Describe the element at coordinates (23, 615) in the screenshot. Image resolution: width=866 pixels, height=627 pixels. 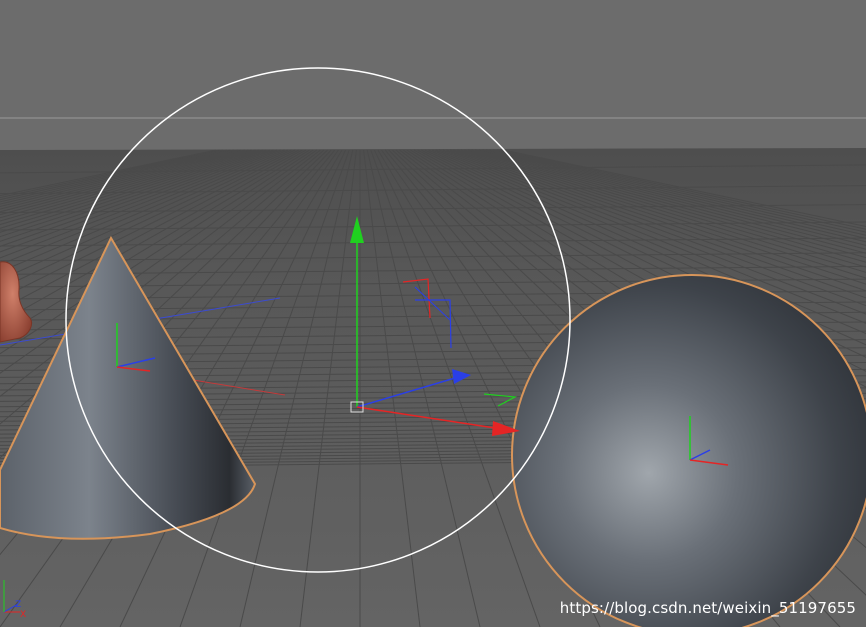
I see `world-x-label: X` at that location.